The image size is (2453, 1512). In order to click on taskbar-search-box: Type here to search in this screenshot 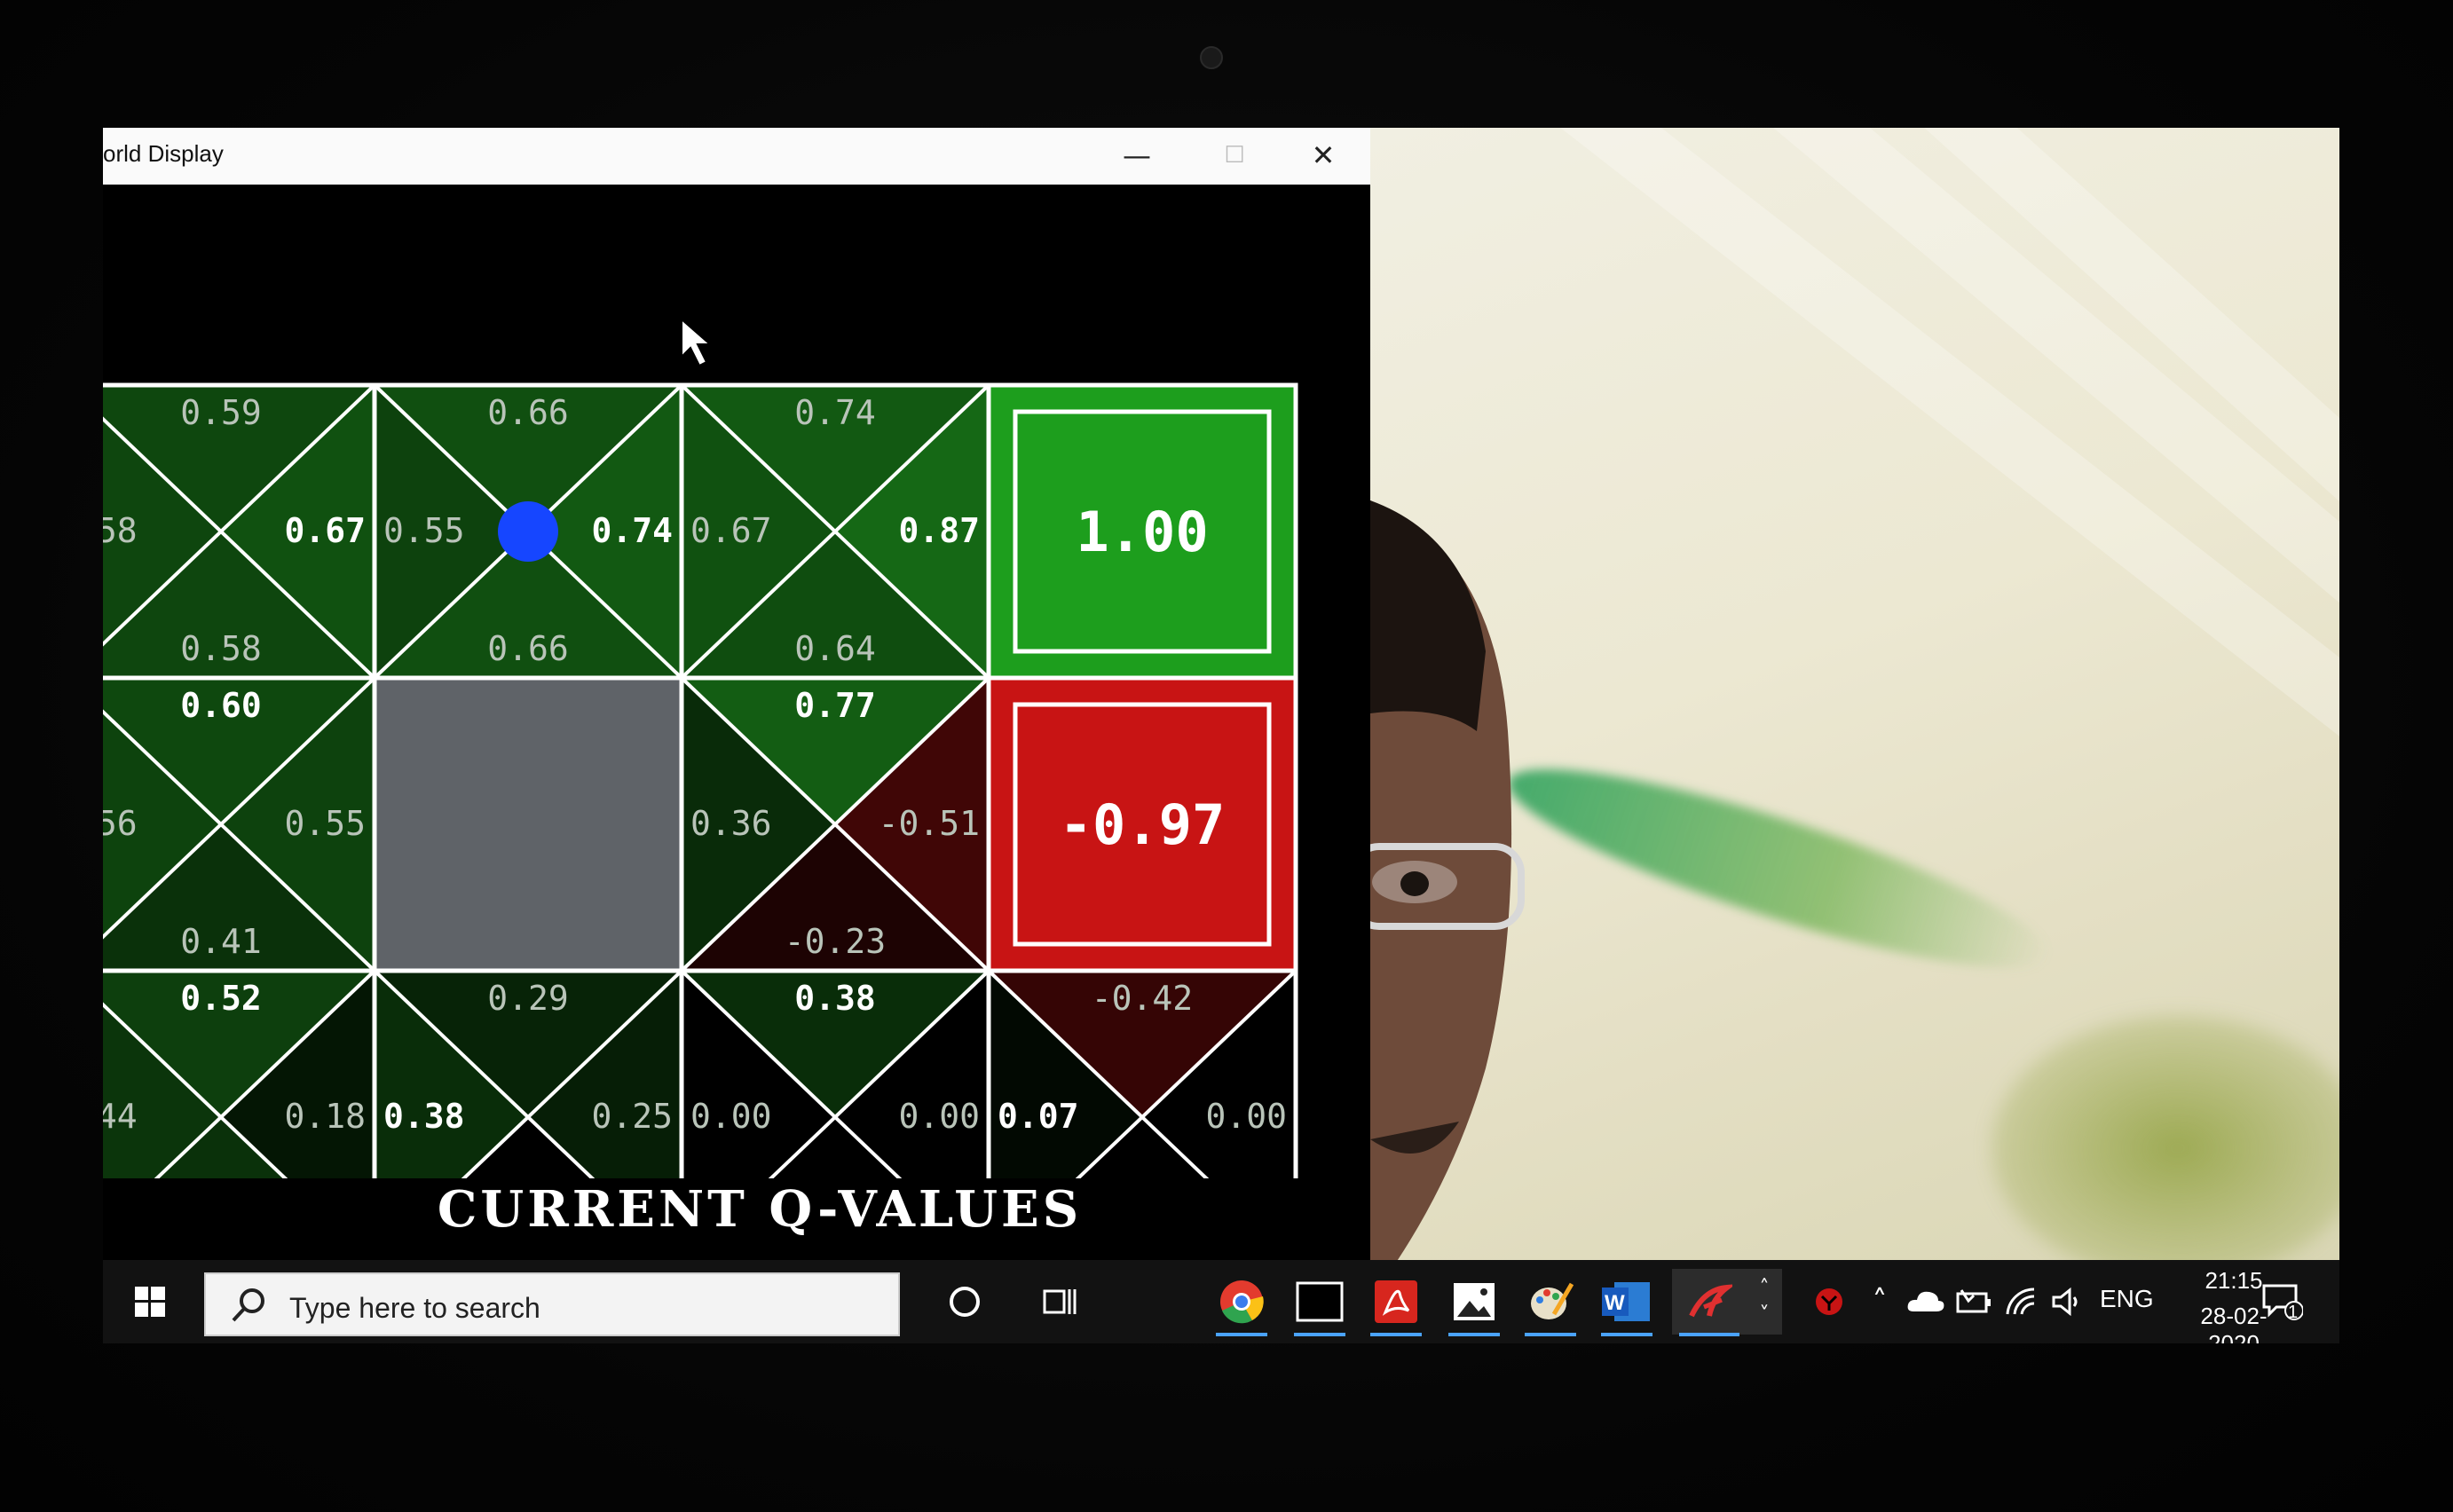, I will do `click(552, 1304)`.